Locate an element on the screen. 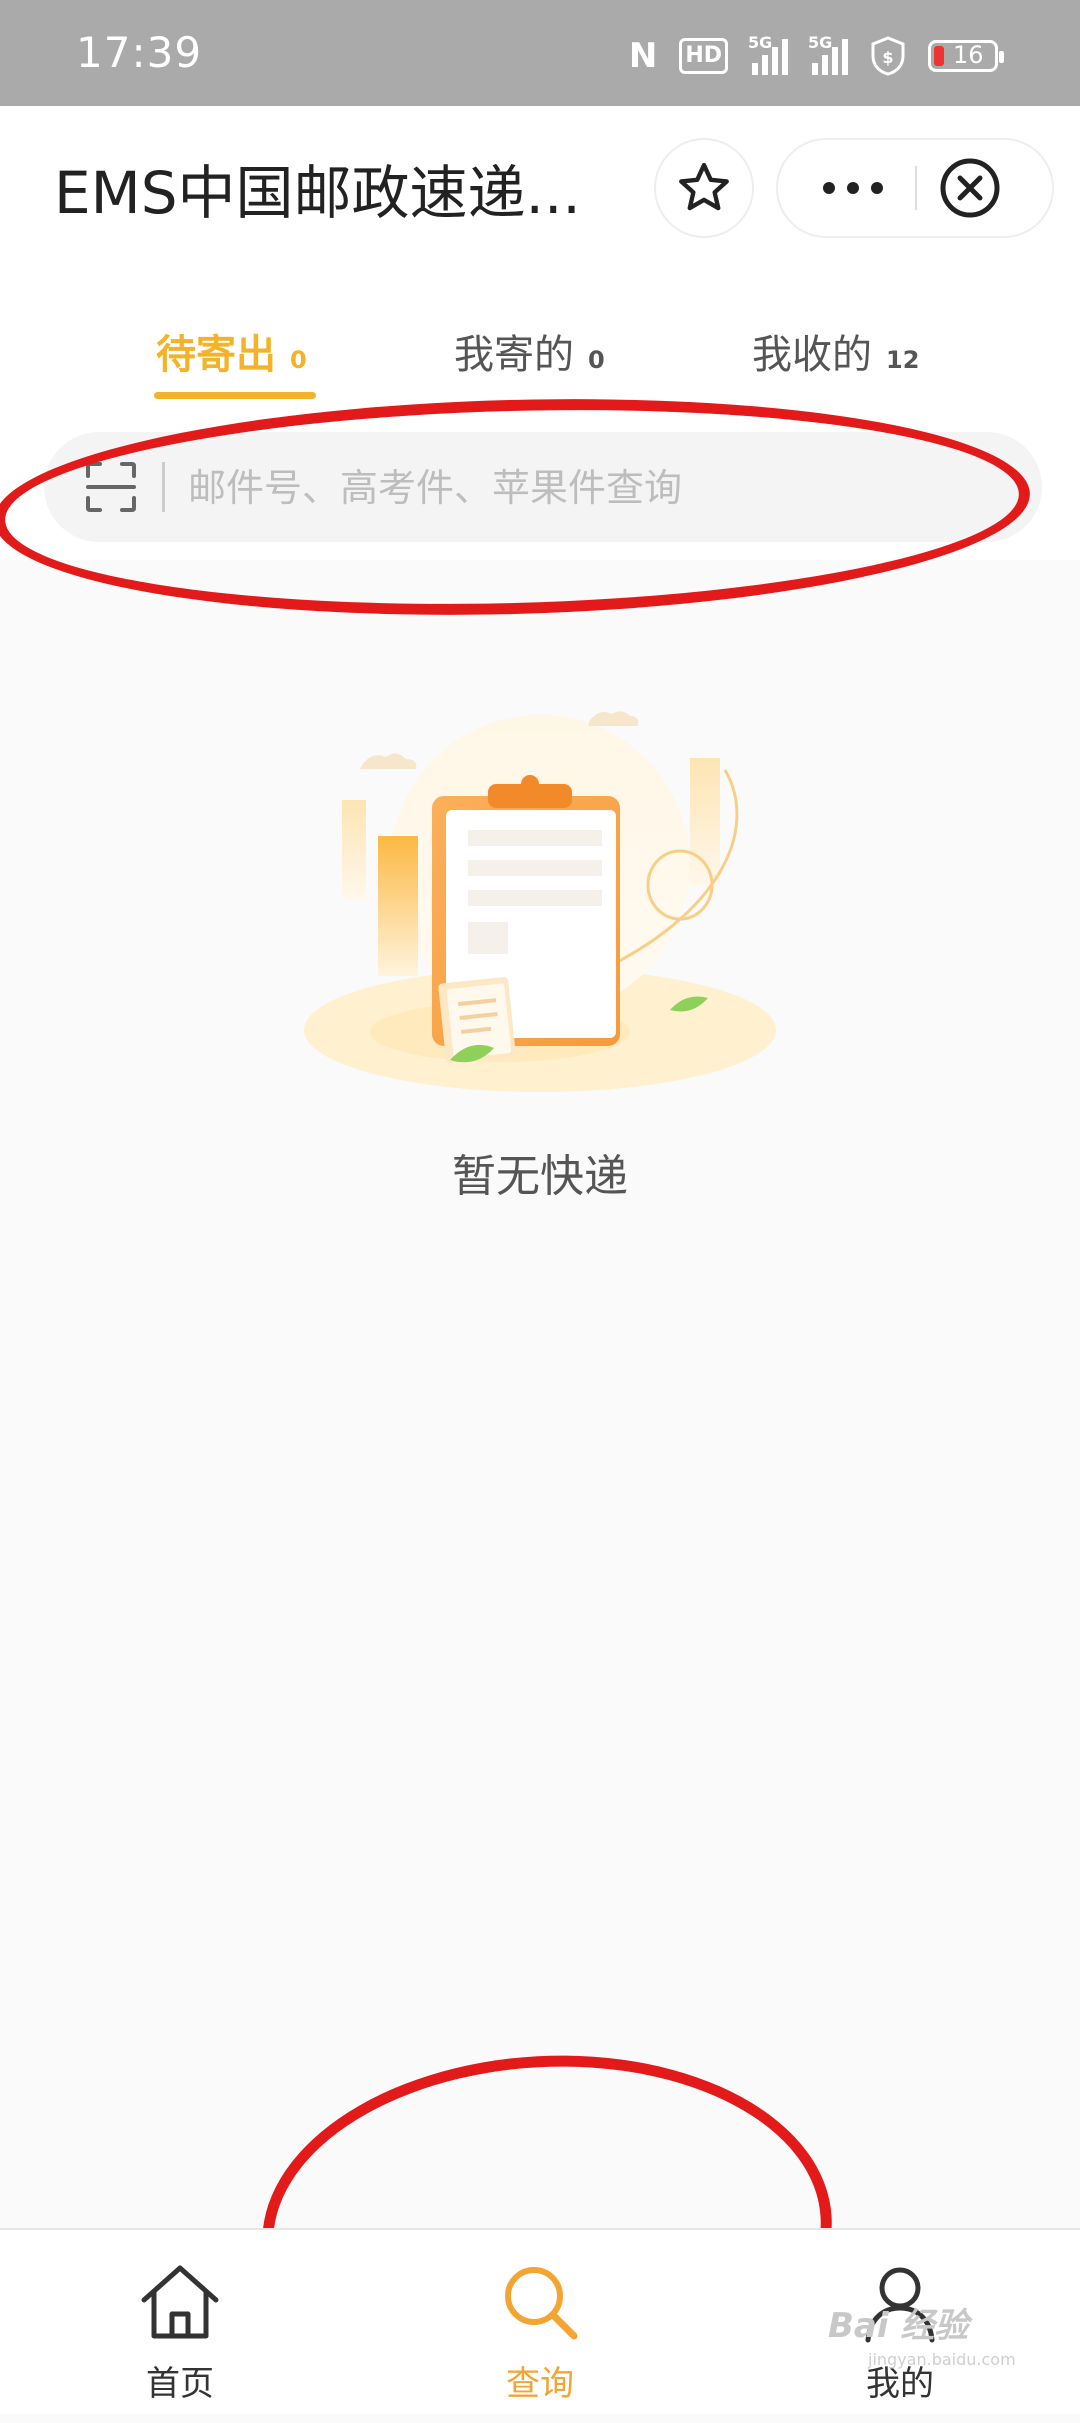 The height and width of the screenshot is (2423, 1080). search-section is located at coordinates (540, 485).